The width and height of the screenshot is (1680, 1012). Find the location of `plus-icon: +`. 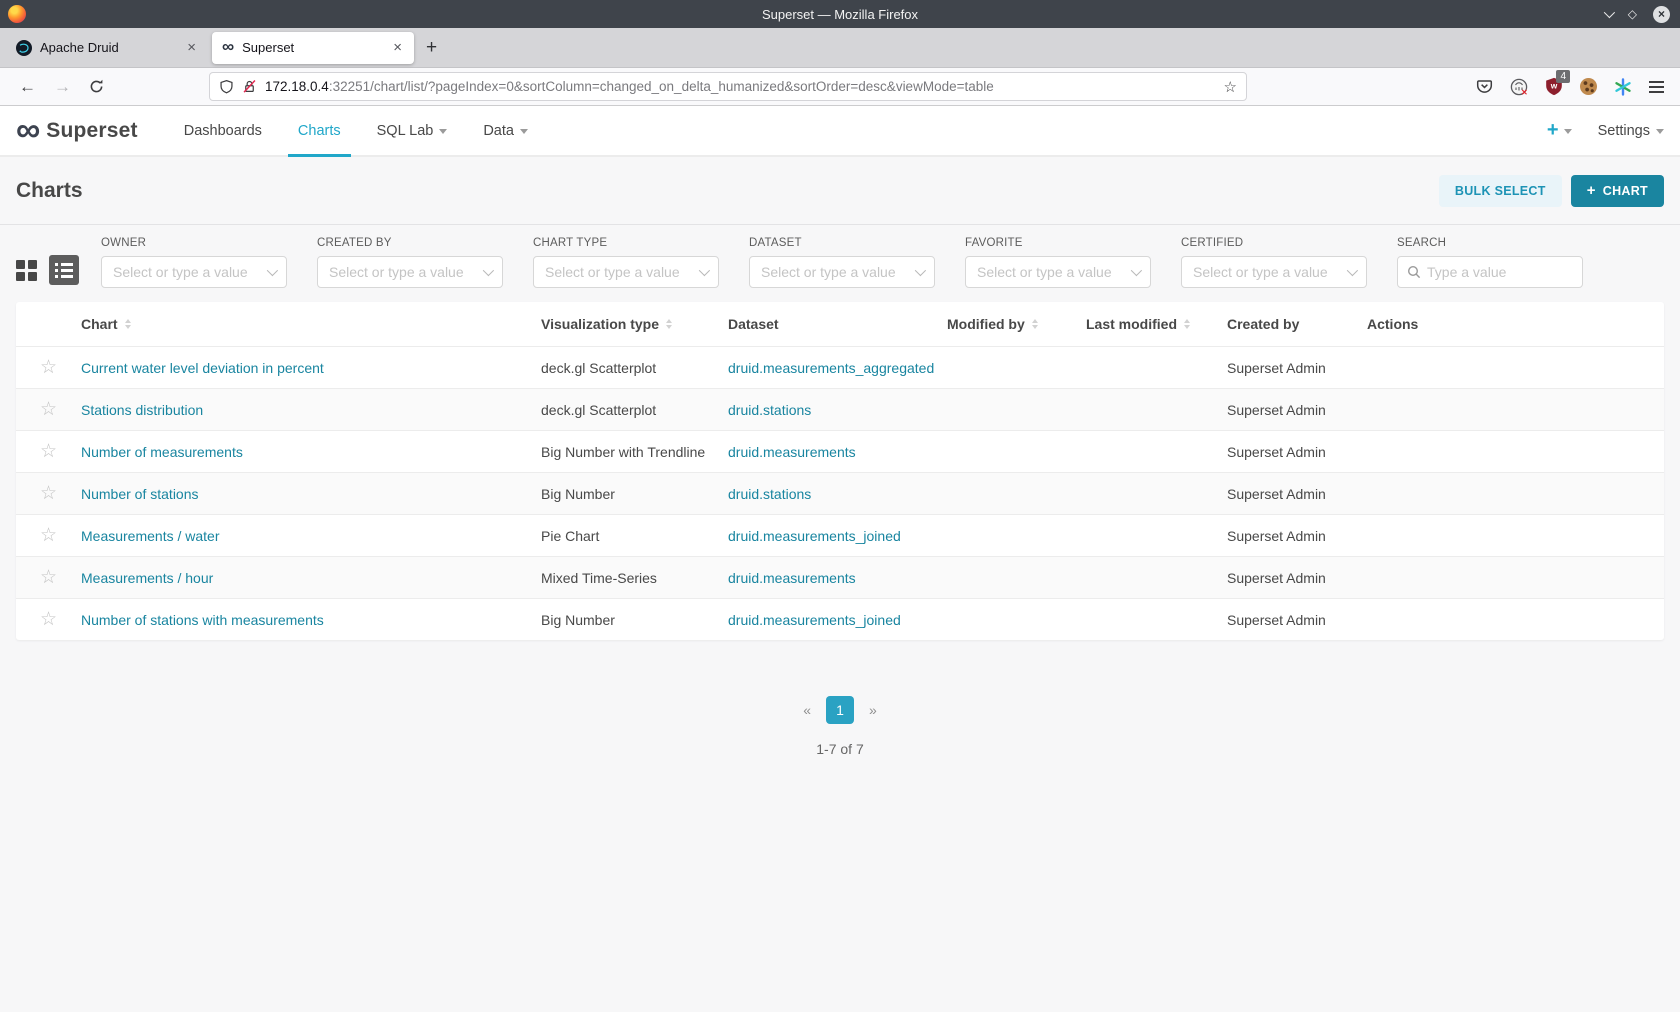

plus-icon: + is located at coordinates (1552, 130).